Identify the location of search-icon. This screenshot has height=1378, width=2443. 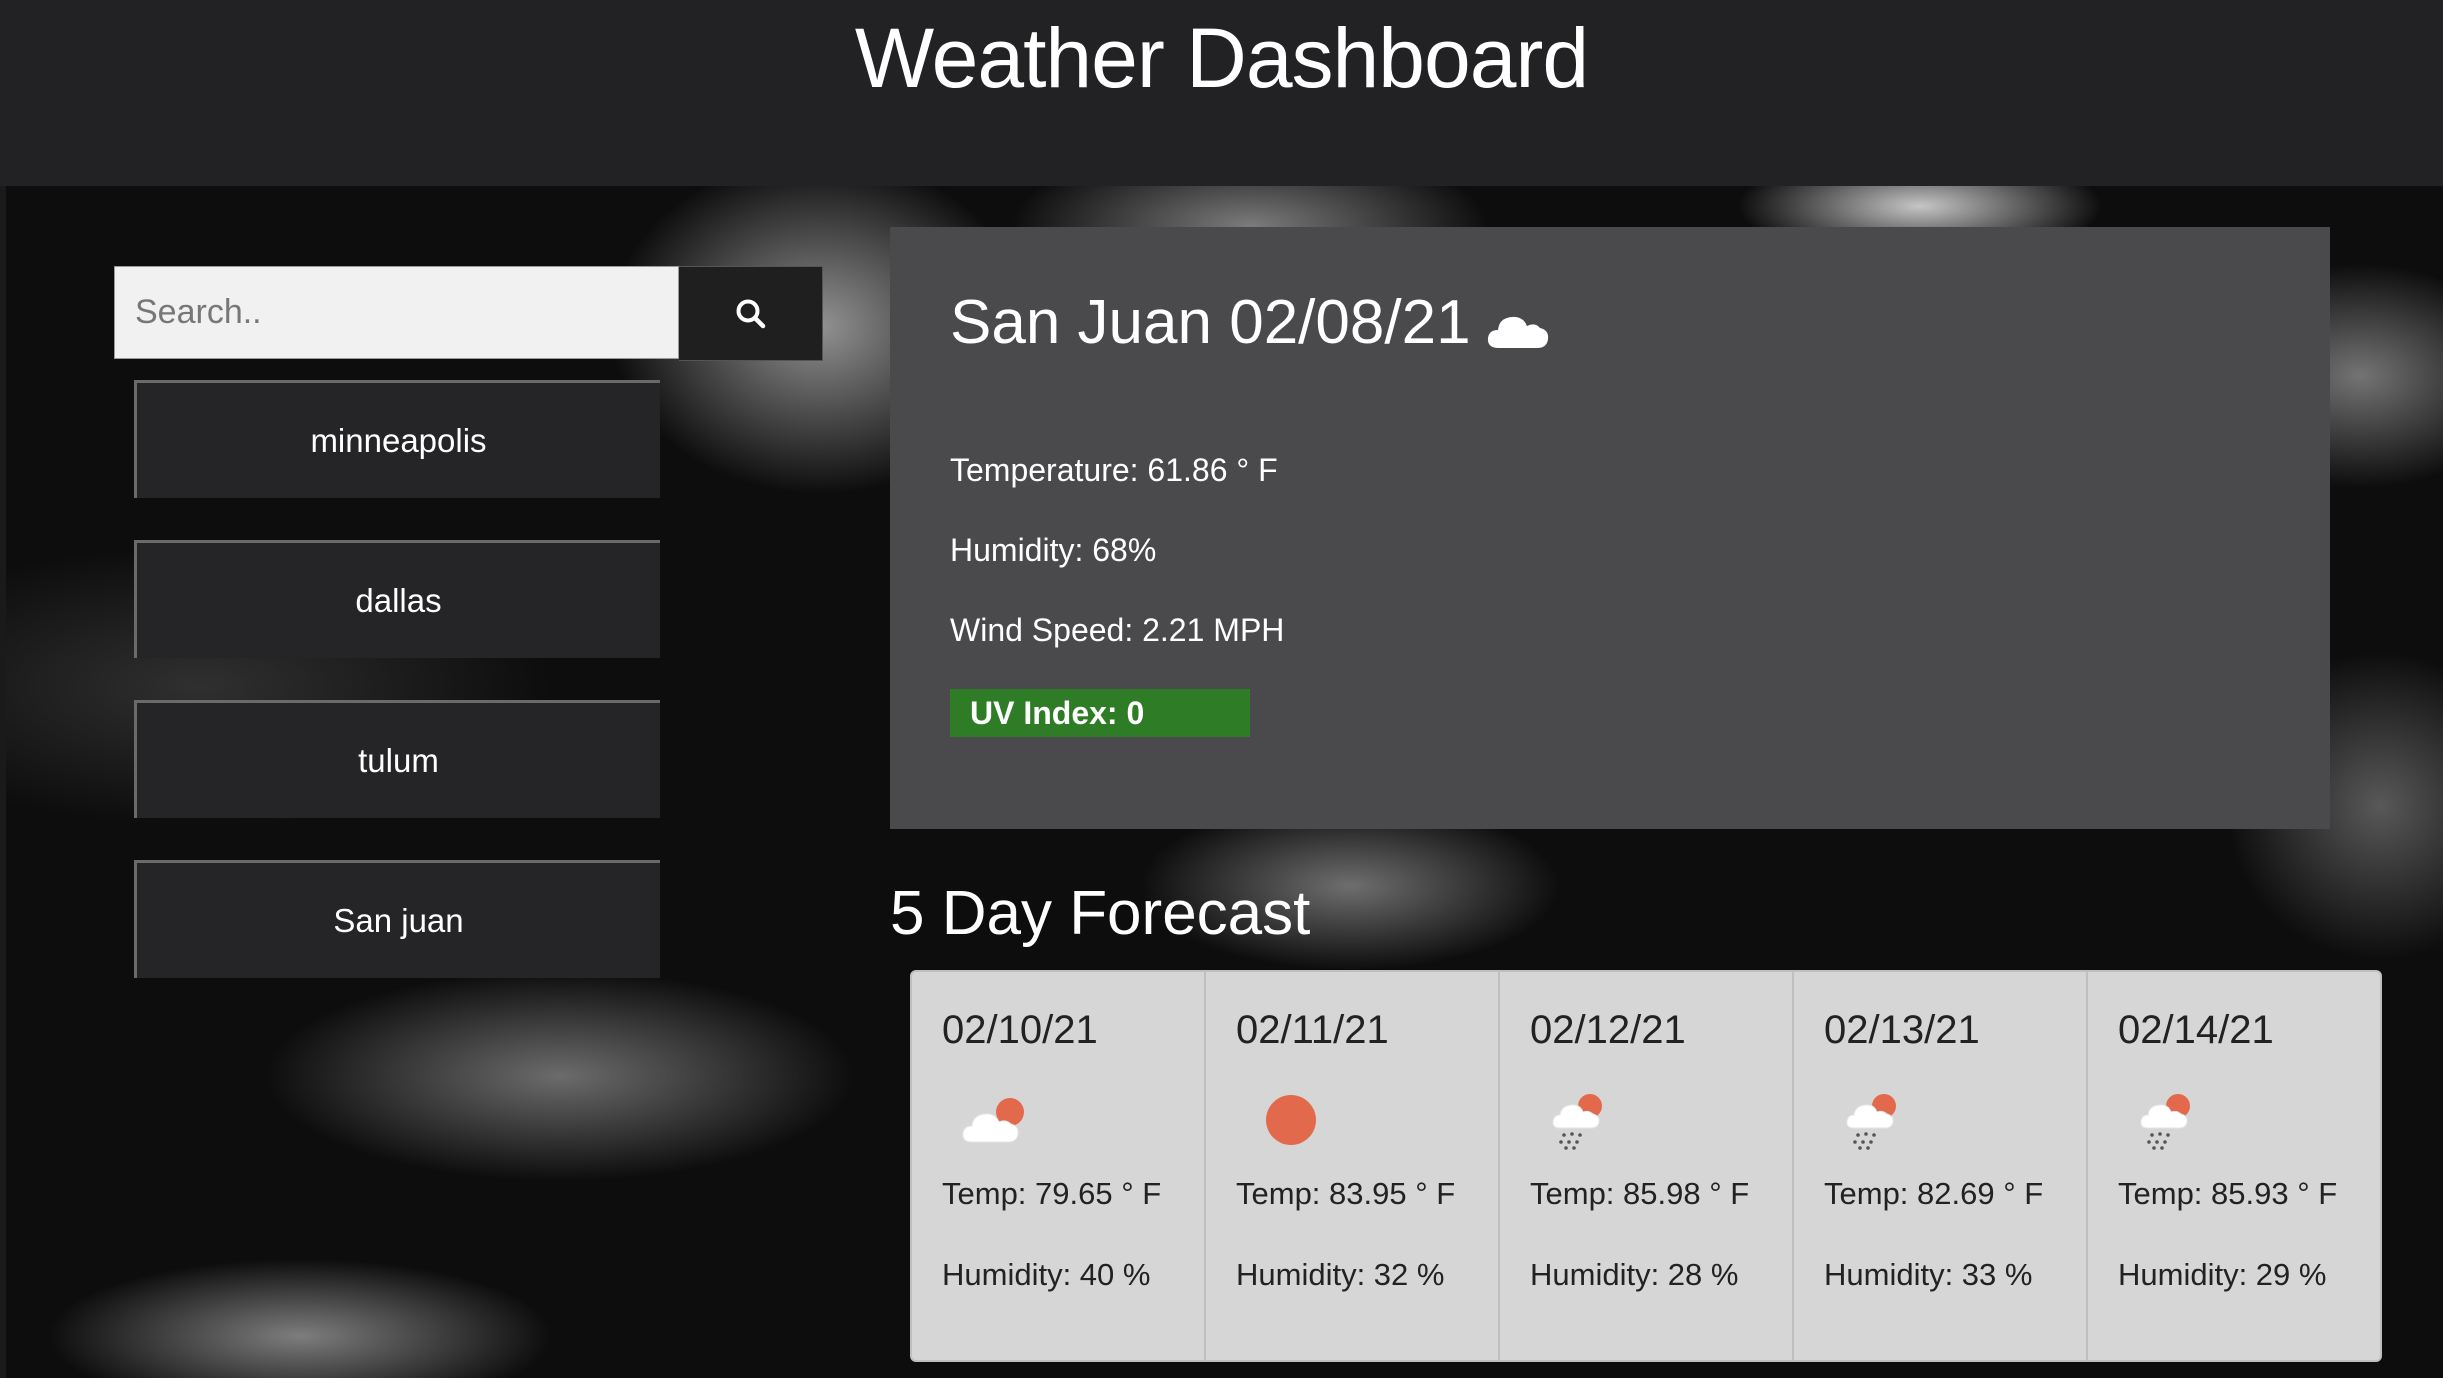
(750, 313).